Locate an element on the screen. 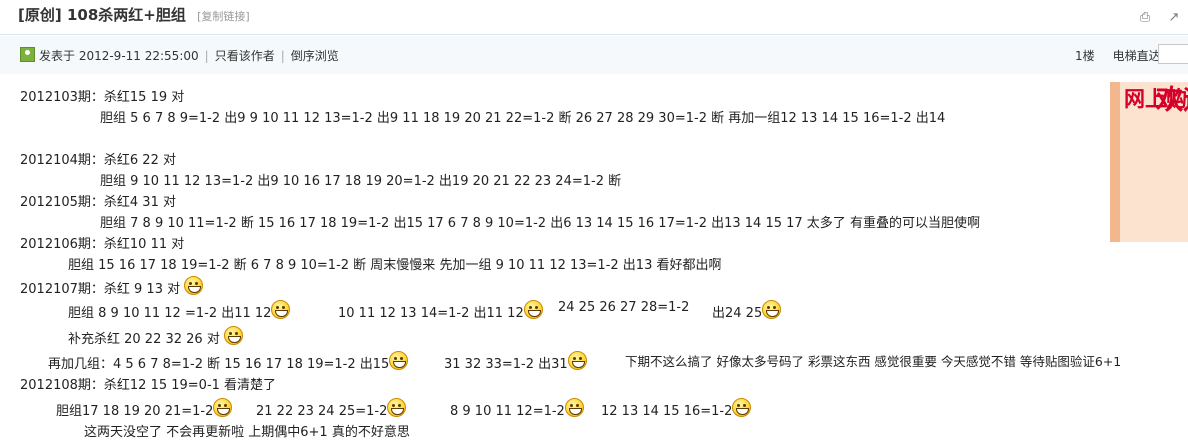 Image resolution: width=1188 pixels, height=440 pixels. post-line-9-text: 2012107期：杀红 9 13 对 is located at coordinates (100, 289).